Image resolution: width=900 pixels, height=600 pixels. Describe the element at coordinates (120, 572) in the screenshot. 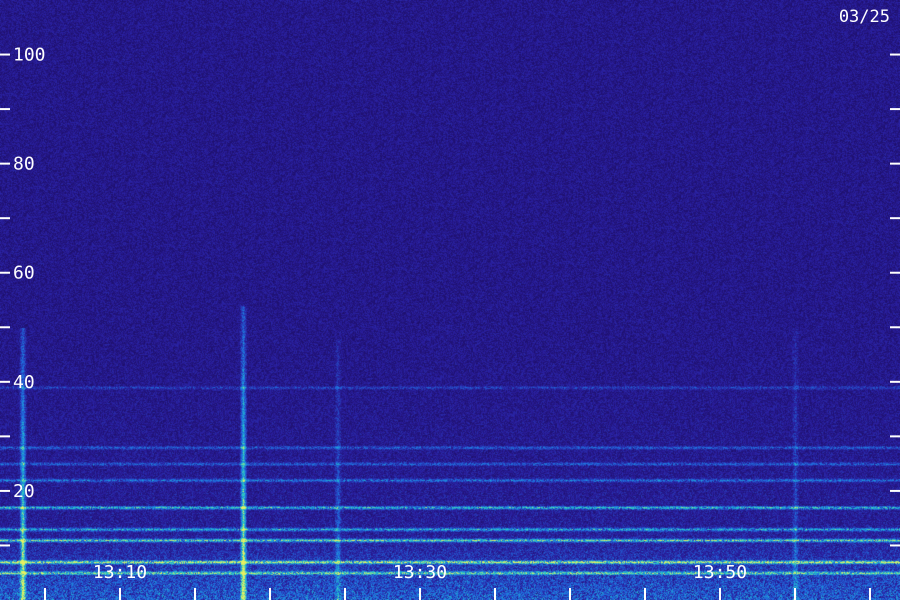

I see `x-tick-label: 13:10` at that location.